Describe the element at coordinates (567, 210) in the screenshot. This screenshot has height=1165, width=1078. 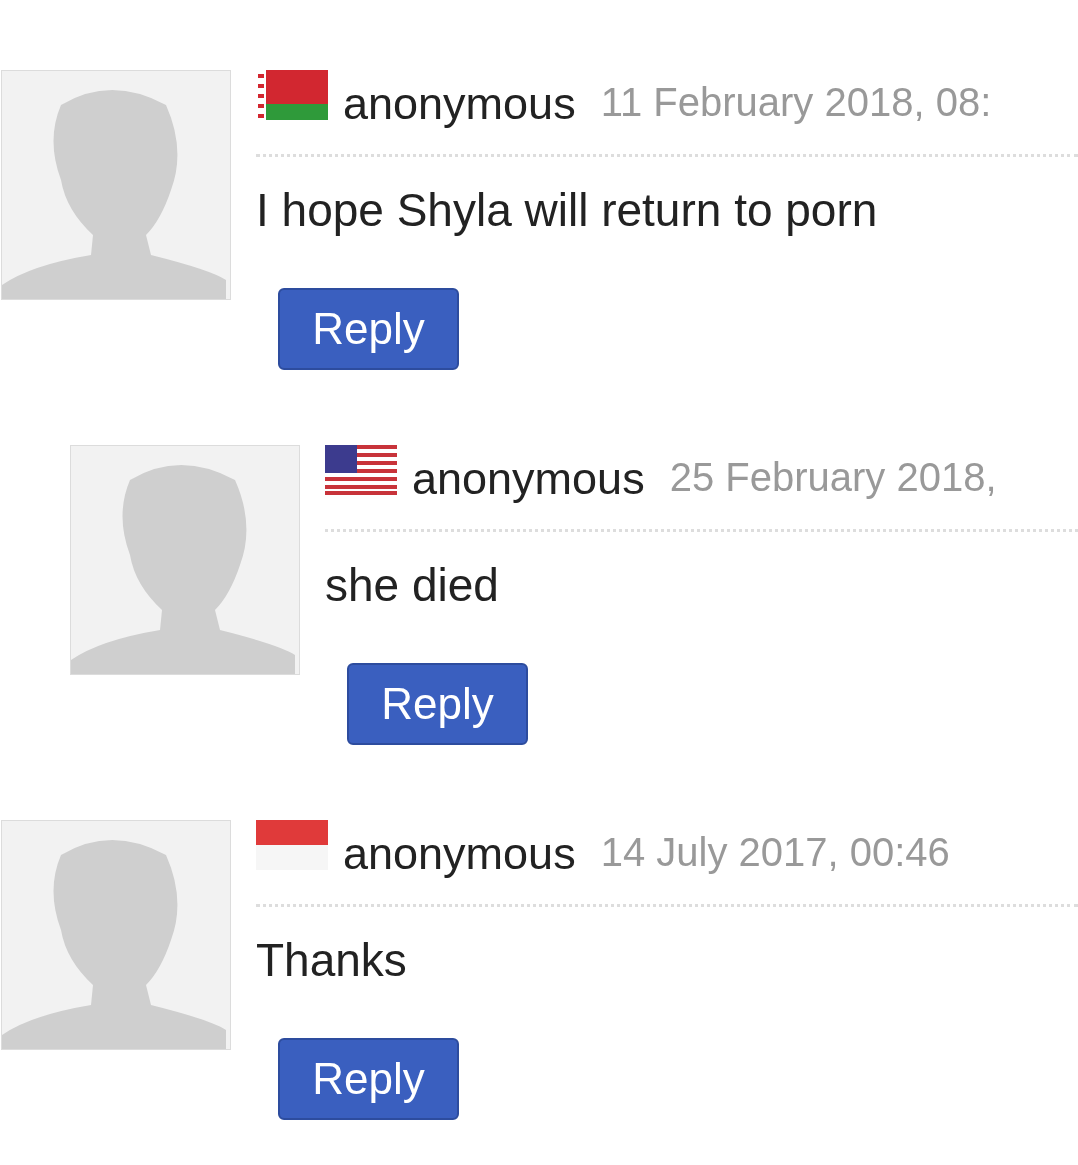
I see `comment-text: I hope Shyla will return to porn` at that location.